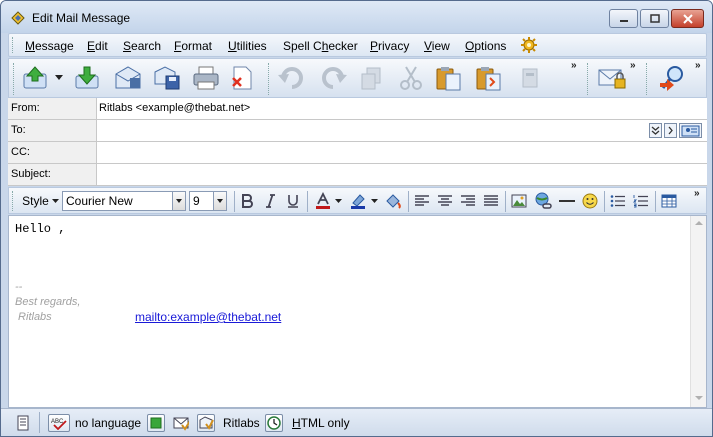  Describe the element at coordinates (88, 78) in the screenshot. I see `put-to-outbox-icon` at that location.